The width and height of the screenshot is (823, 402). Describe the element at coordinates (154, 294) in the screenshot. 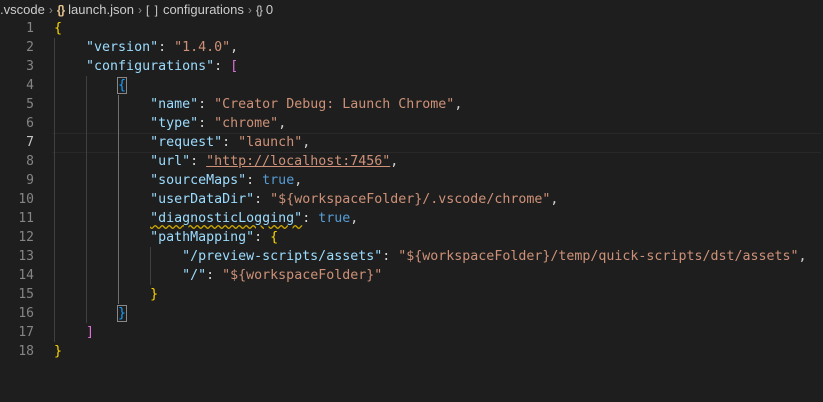

I see `bracket: }` at that location.